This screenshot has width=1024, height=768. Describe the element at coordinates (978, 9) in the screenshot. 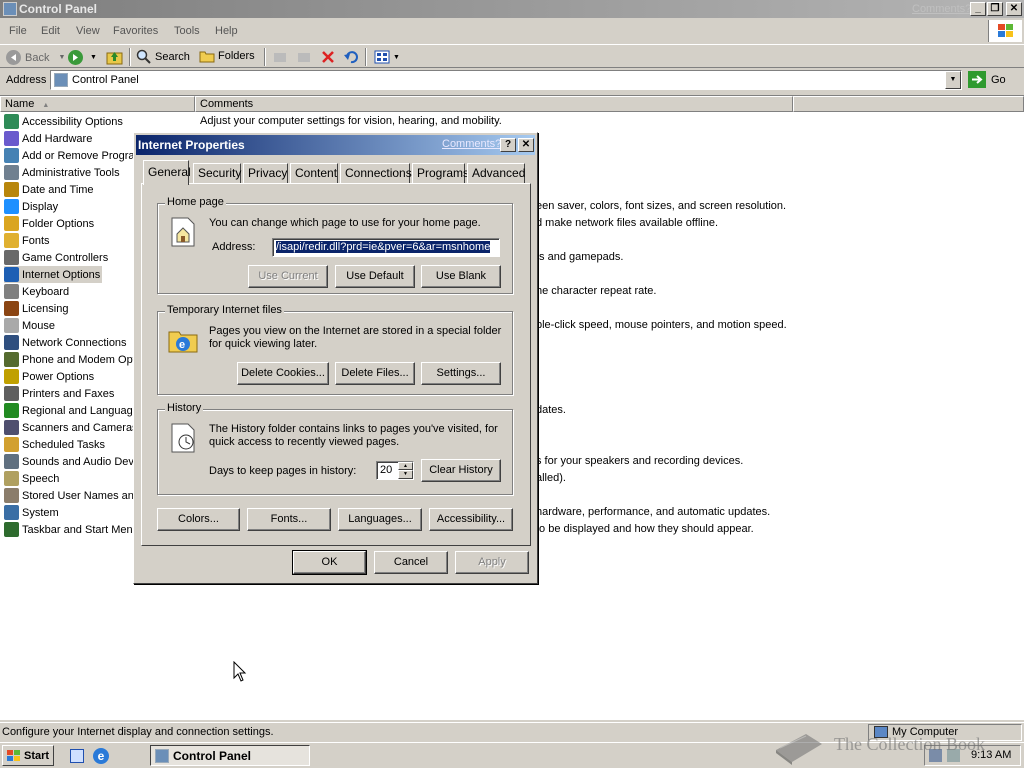

I see `minimize-button: _` at that location.